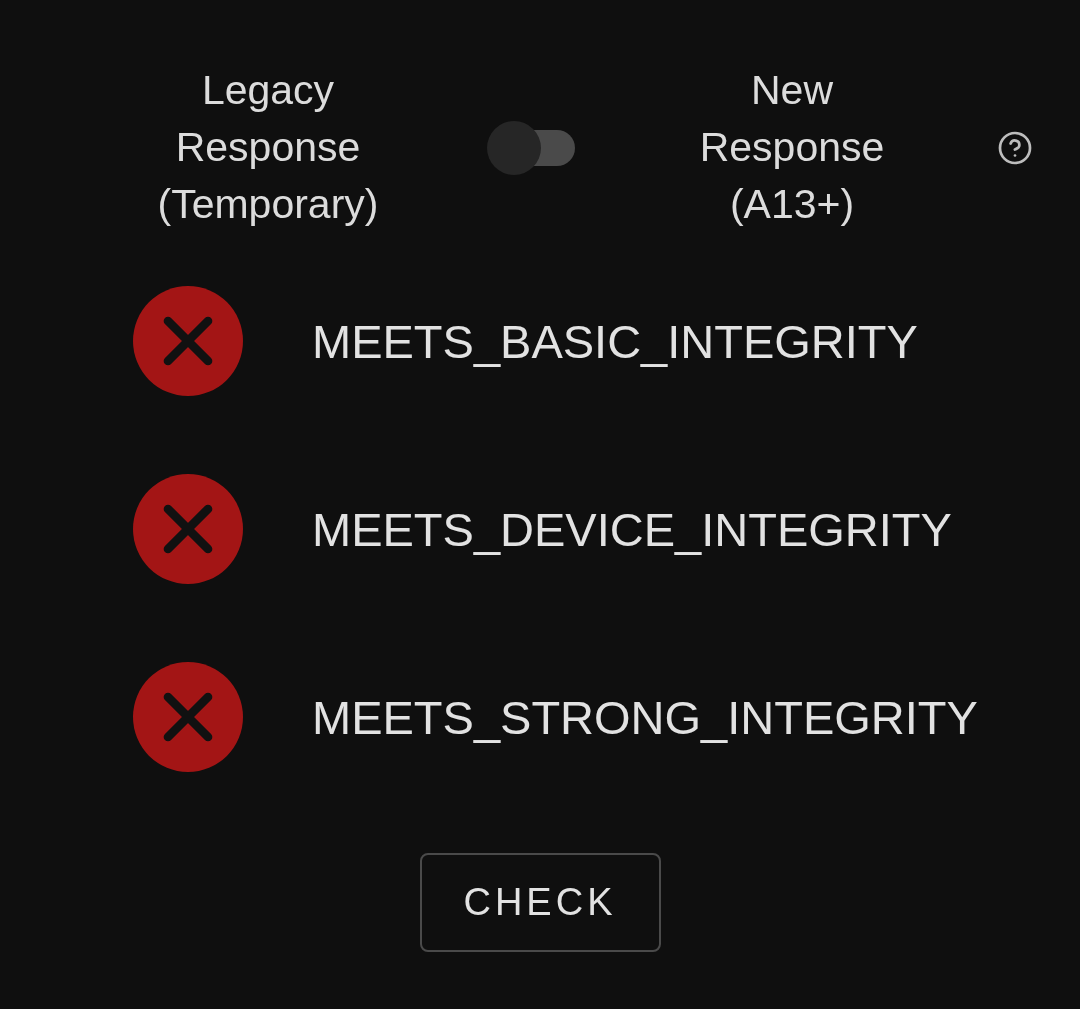  Describe the element at coordinates (615, 341) in the screenshot. I see `integrity-label: MEETS_BASIC_INTEGRITY` at that location.